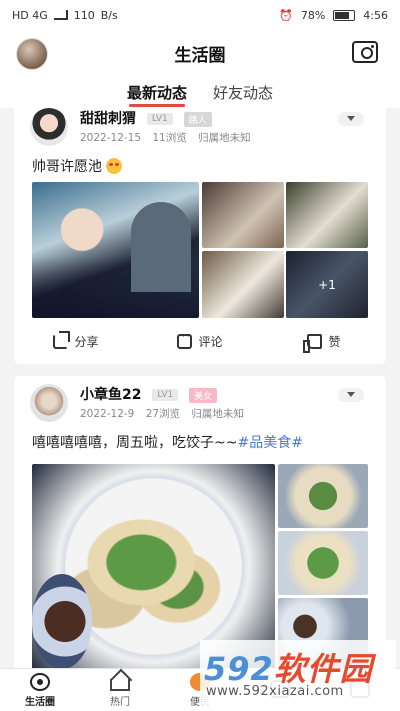  I want to click on nav-label: 生活圈, so click(40, 702).